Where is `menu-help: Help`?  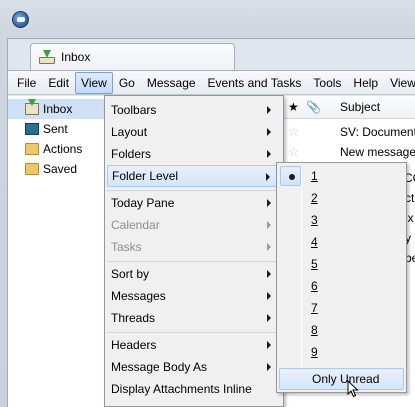 menu-help: Help is located at coordinates (365, 83).